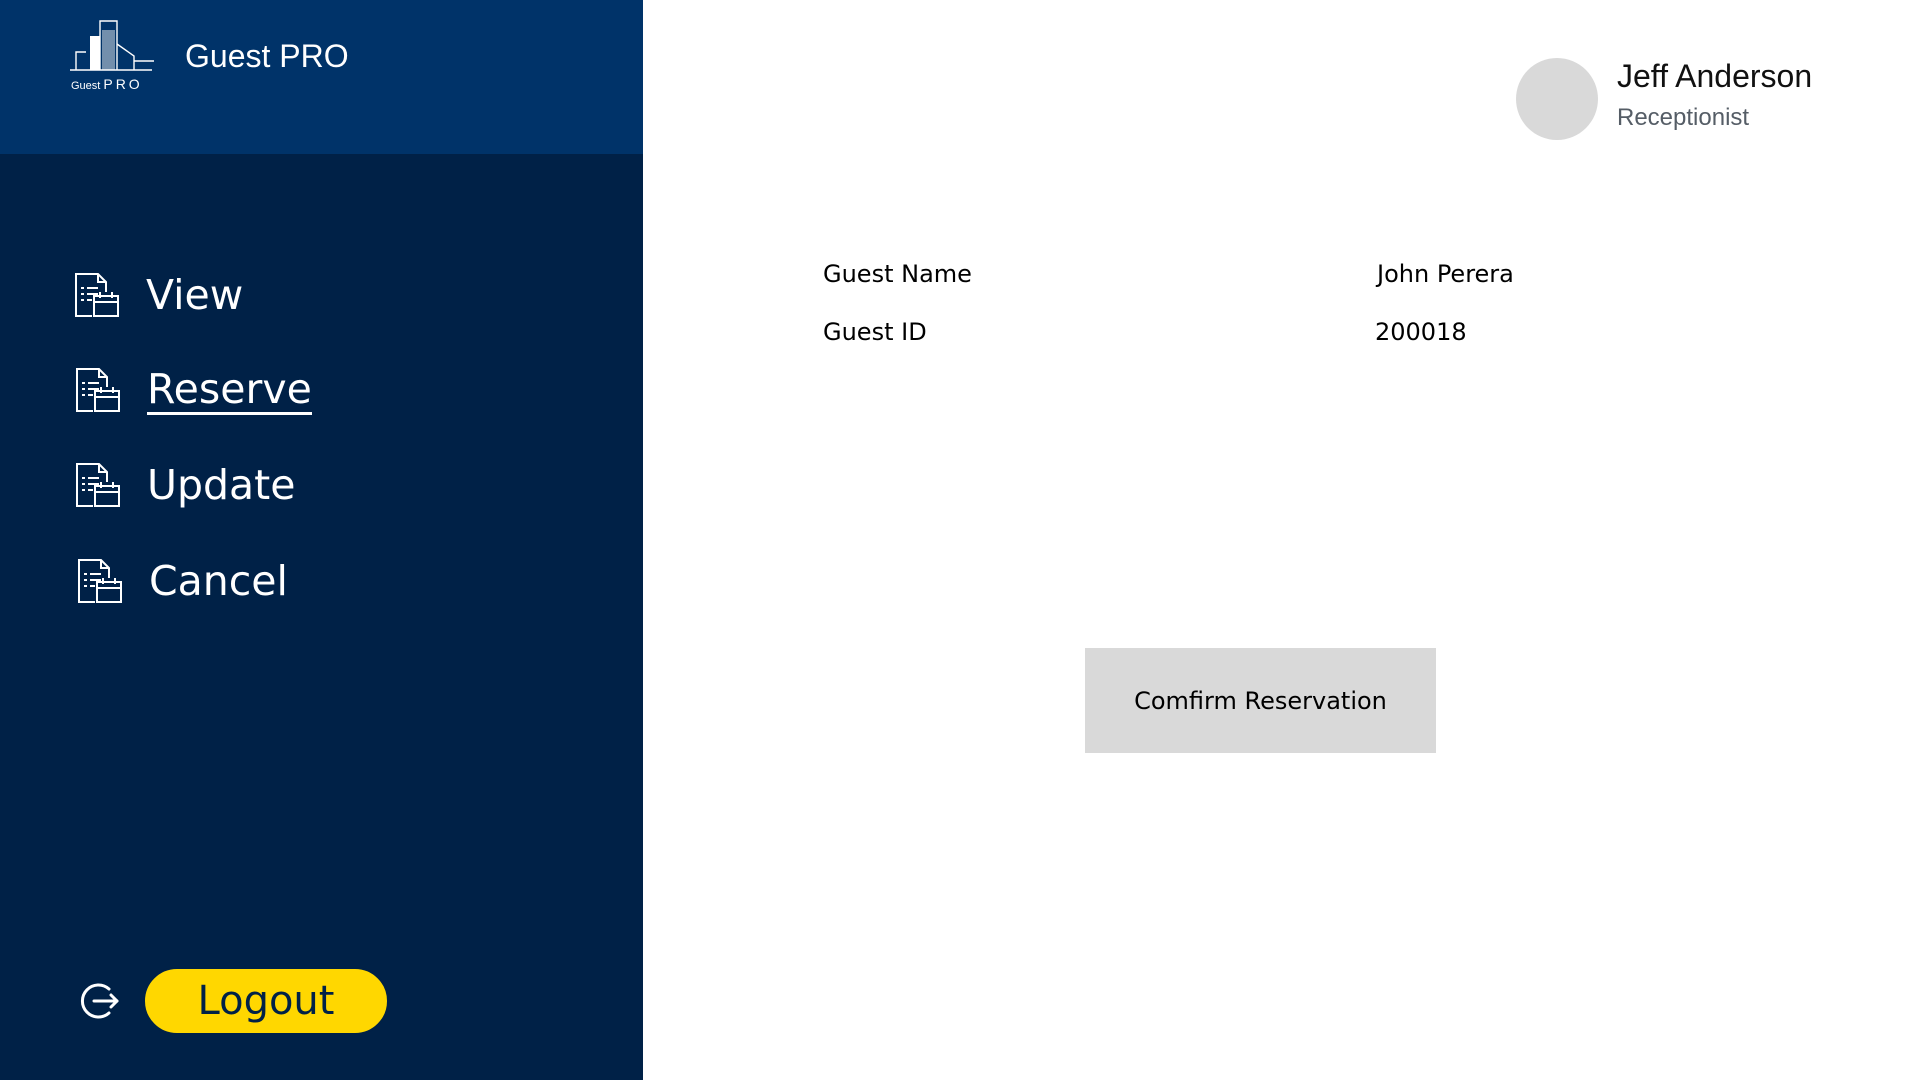  I want to click on sidebar-item-cancel: Cancel, so click(181, 581).